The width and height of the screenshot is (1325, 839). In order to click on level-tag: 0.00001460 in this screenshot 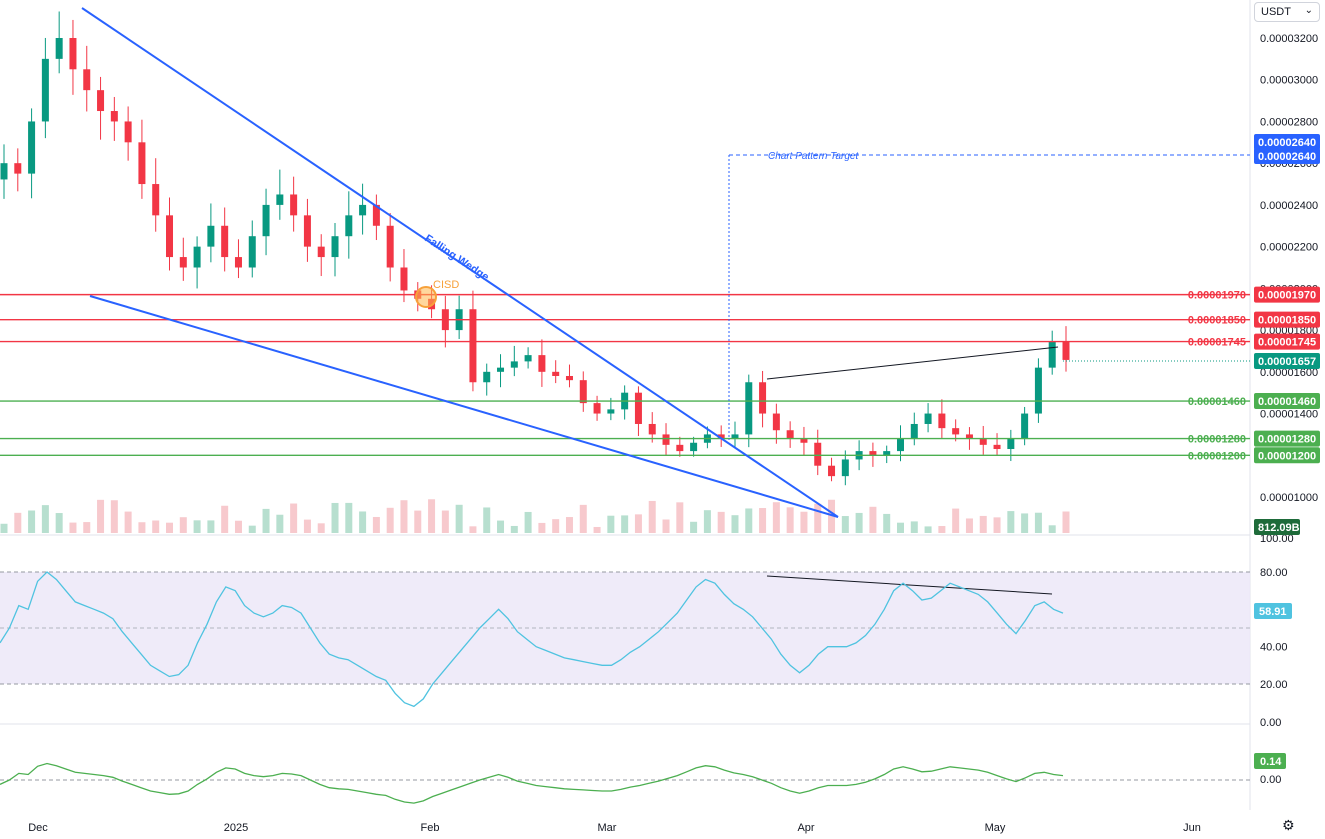, I will do `click(1287, 402)`.